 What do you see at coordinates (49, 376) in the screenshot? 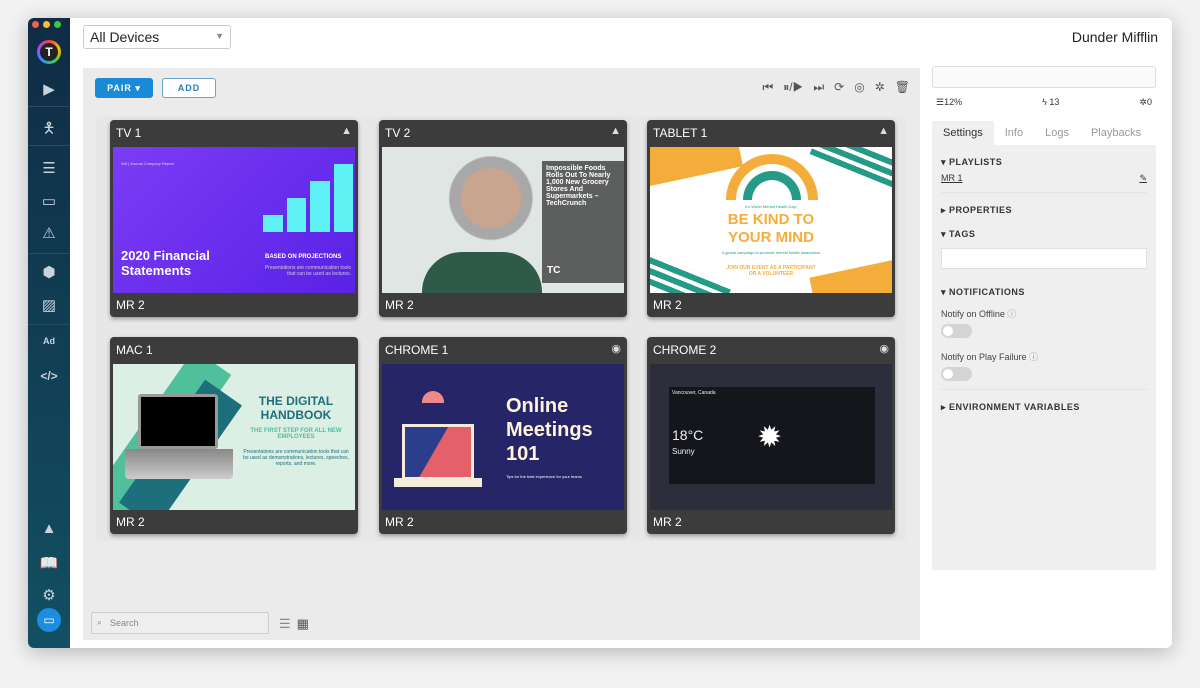
I see `code-icon: </>` at bounding box center [49, 376].